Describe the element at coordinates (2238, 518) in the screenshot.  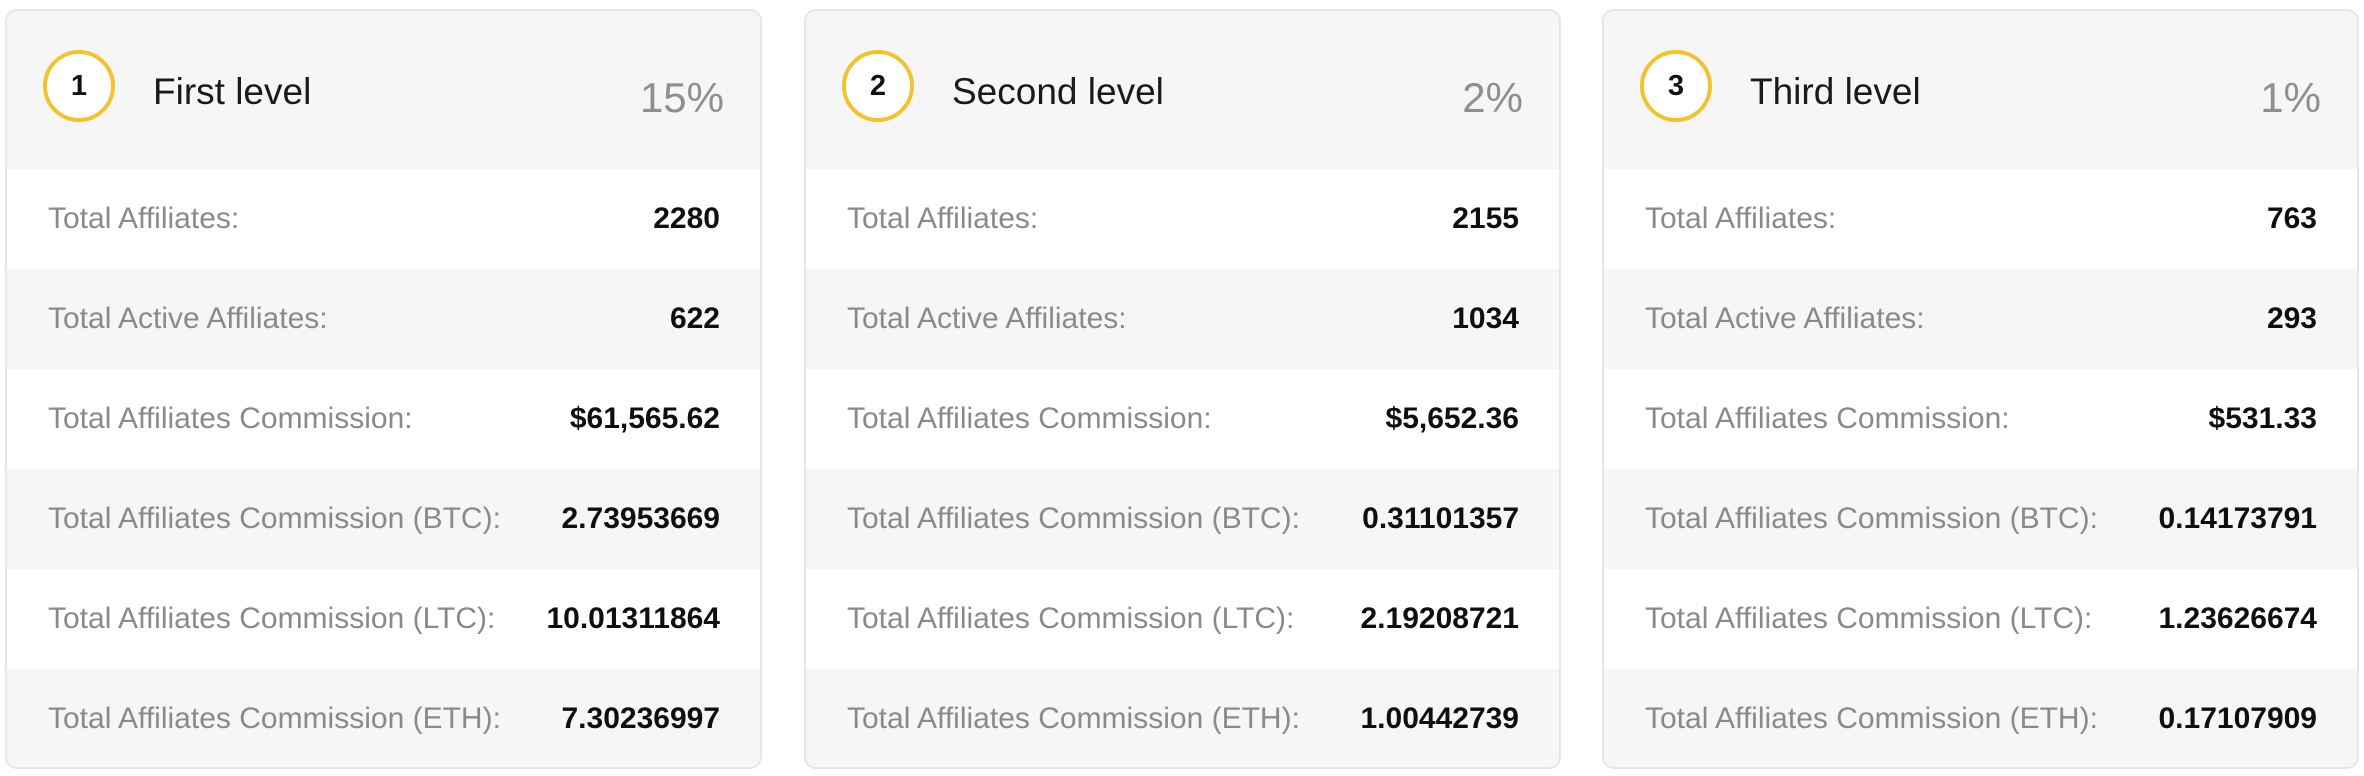
I see `stat-value: 0.14173791` at that location.